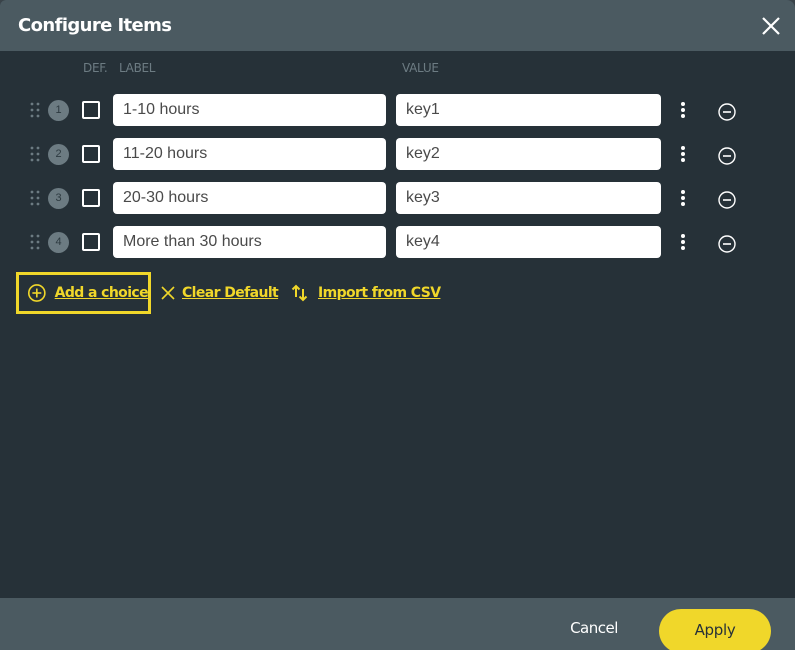 The height and width of the screenshot is (650, 795). I want to click on column-header-label: LABEL, so click(137, 68).